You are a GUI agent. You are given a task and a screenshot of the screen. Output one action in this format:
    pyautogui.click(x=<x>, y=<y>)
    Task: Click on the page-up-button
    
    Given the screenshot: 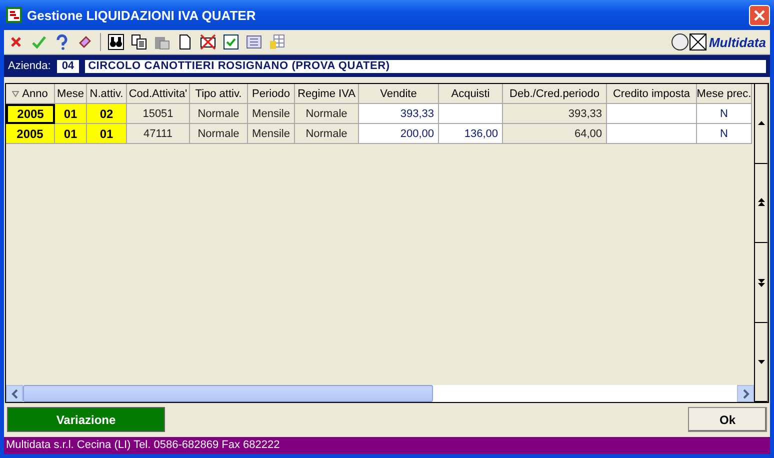 What is the action you would take?
    pyautogui.click(x=761, y=203)
    